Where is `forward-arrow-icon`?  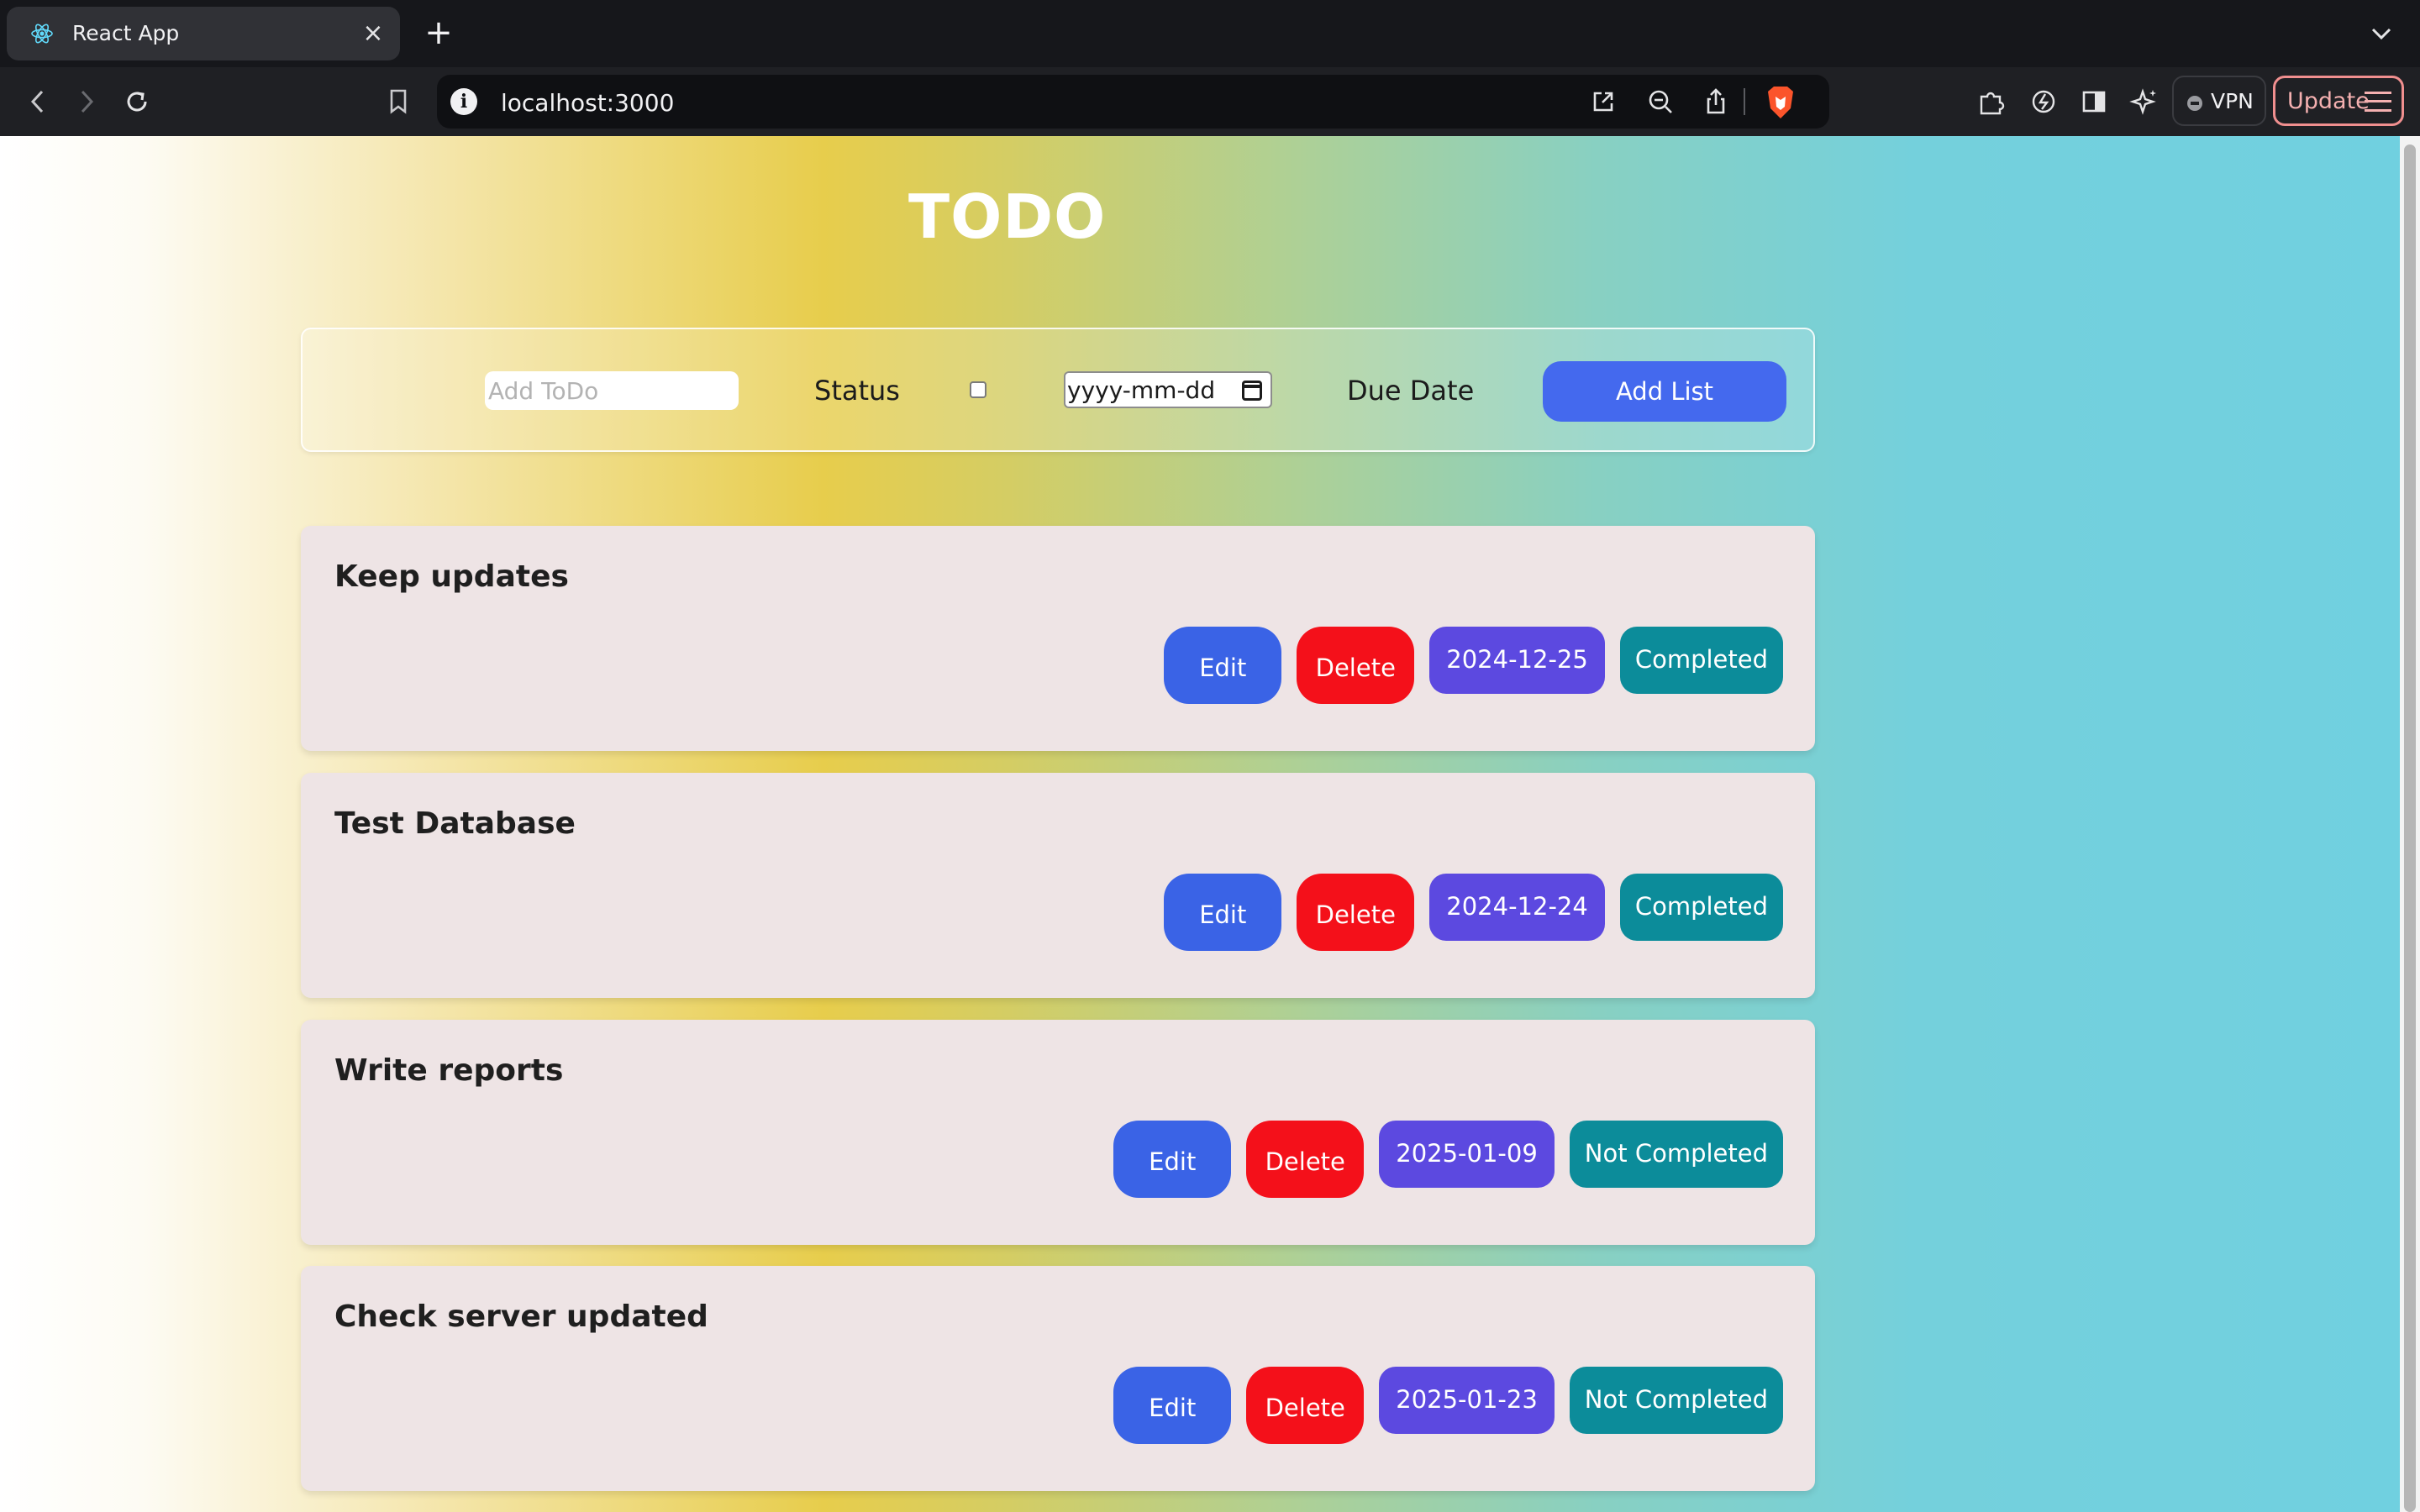
forward-arrow-icon is located at coordinates (87, 102).